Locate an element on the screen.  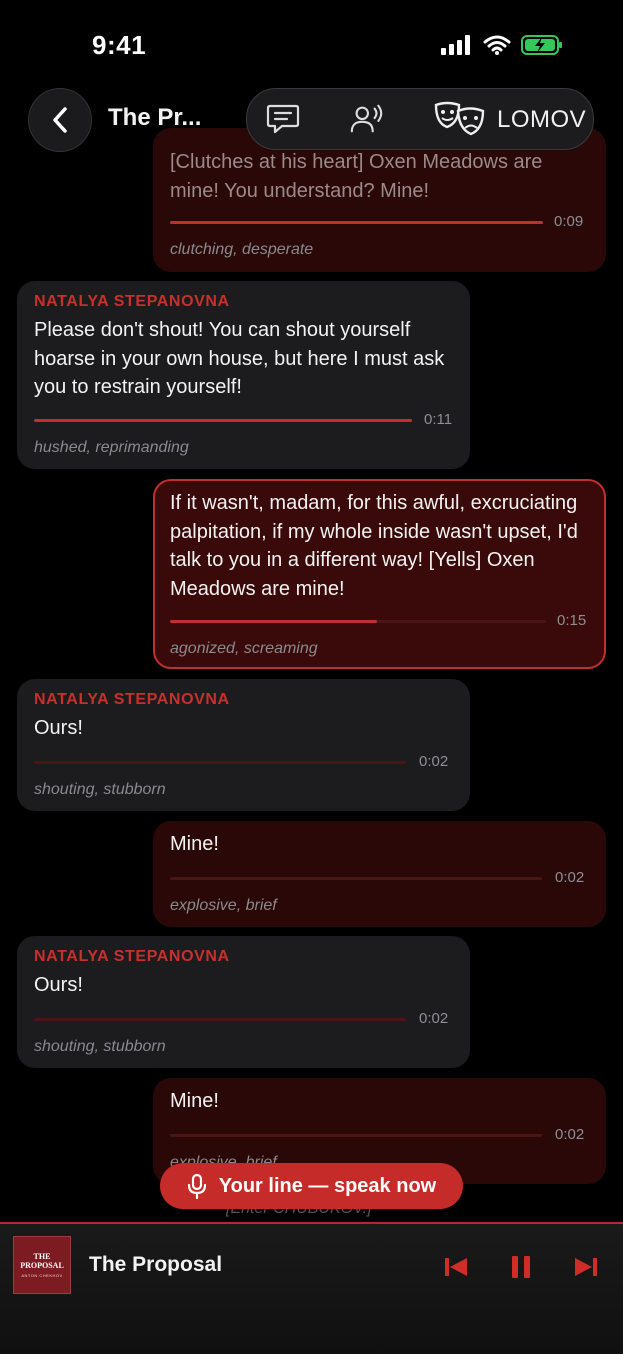
line-duration: 0:11 is located at coordinates (438, 419).